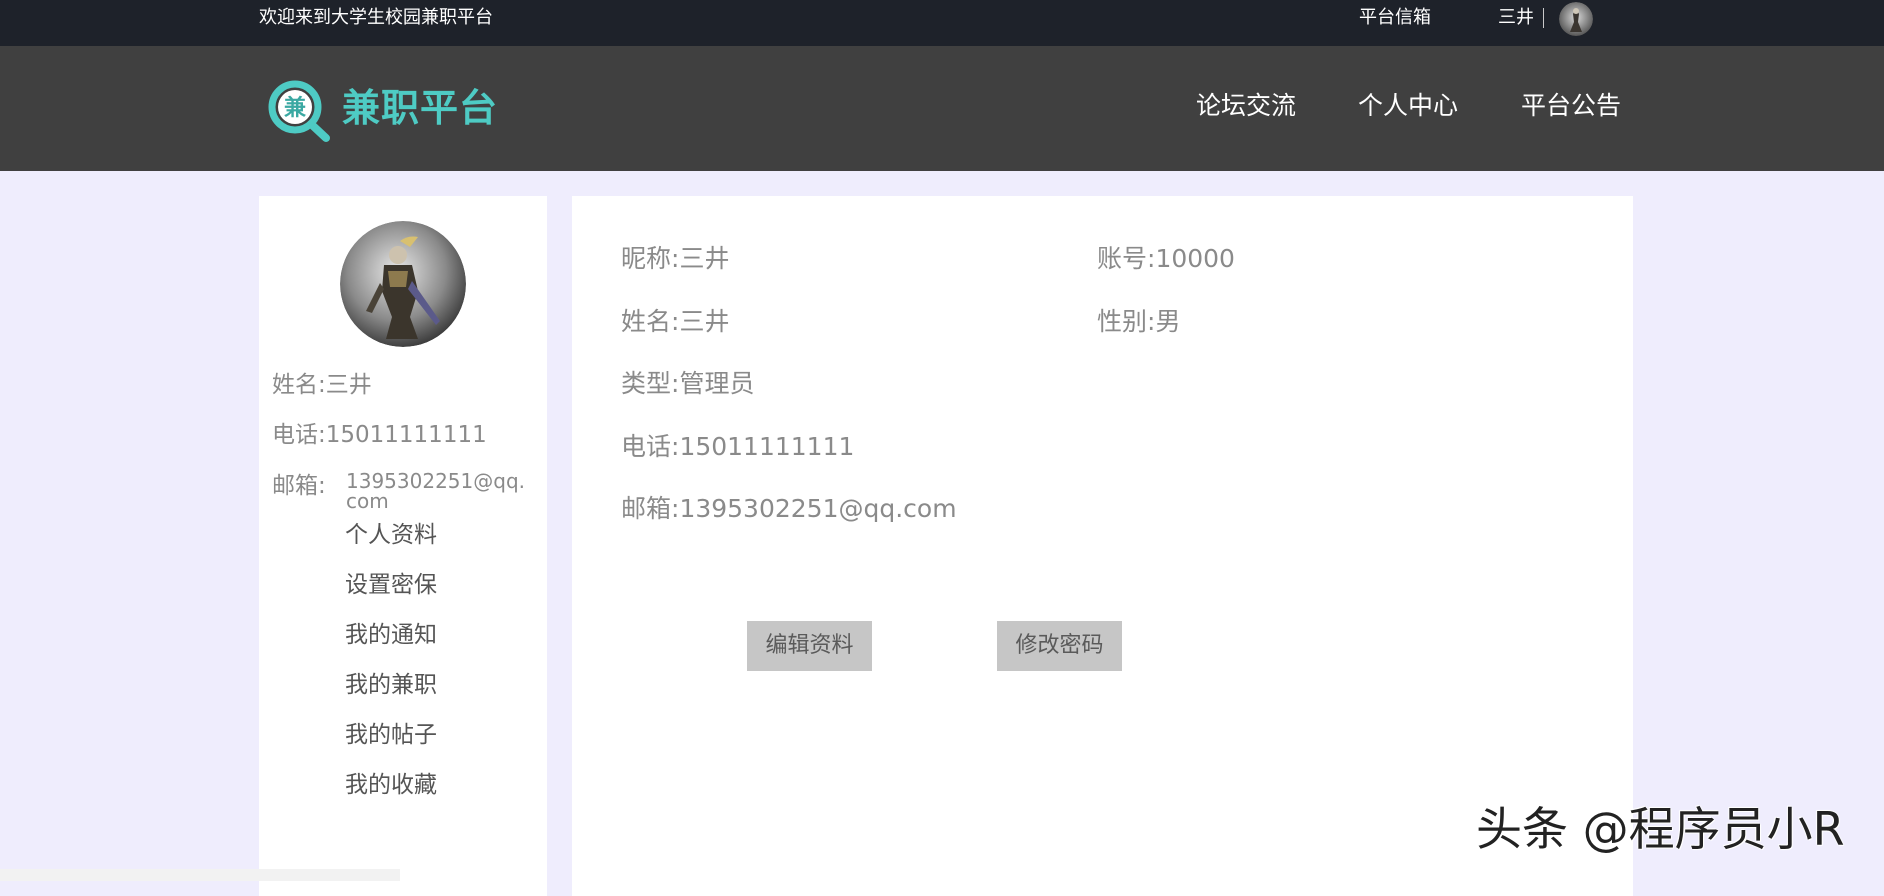  Describe the element at coordinates (299, 385) in the screenshot. I see `sidebar-name-label: 姓名:` at that location.